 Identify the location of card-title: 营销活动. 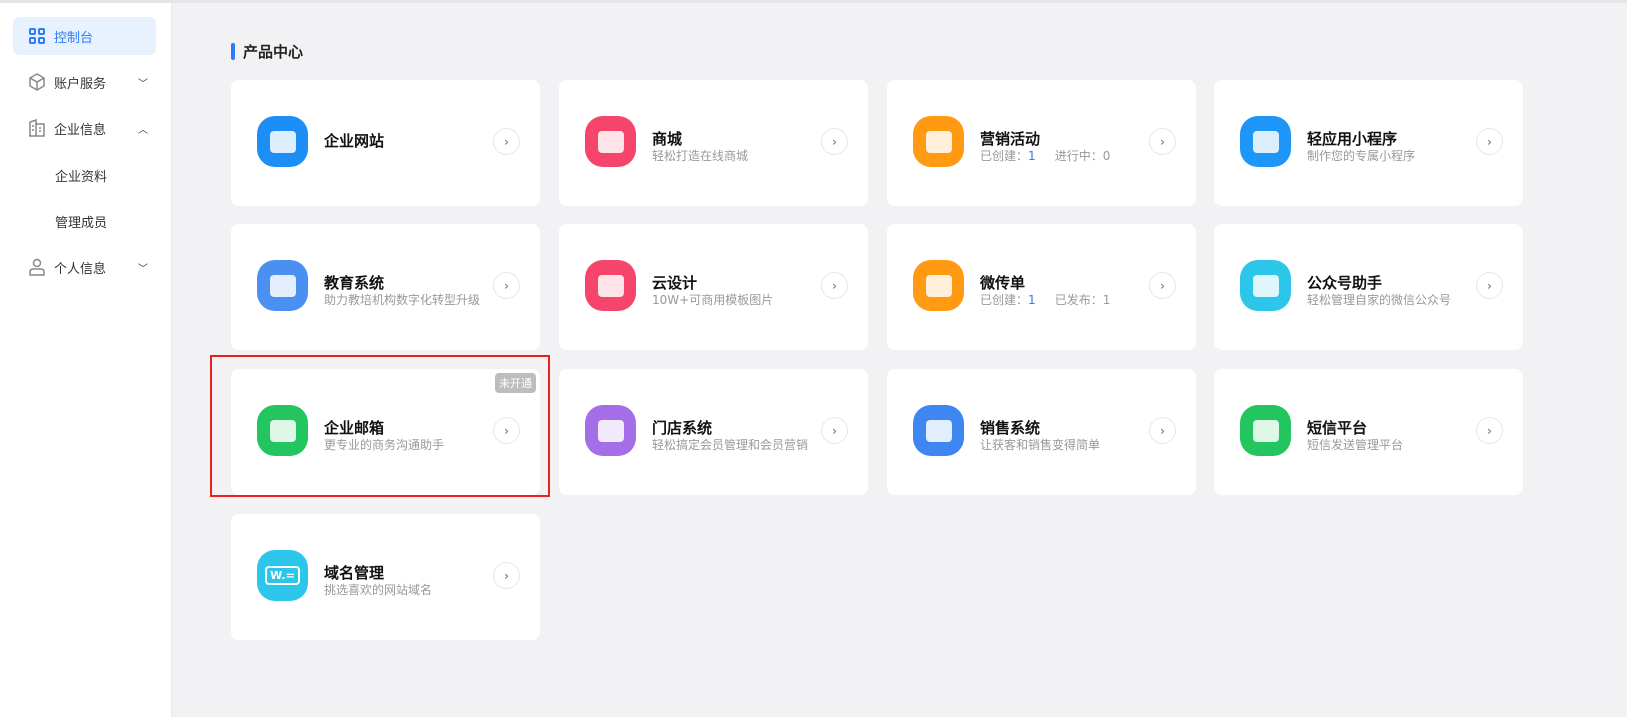
(1010, 139).